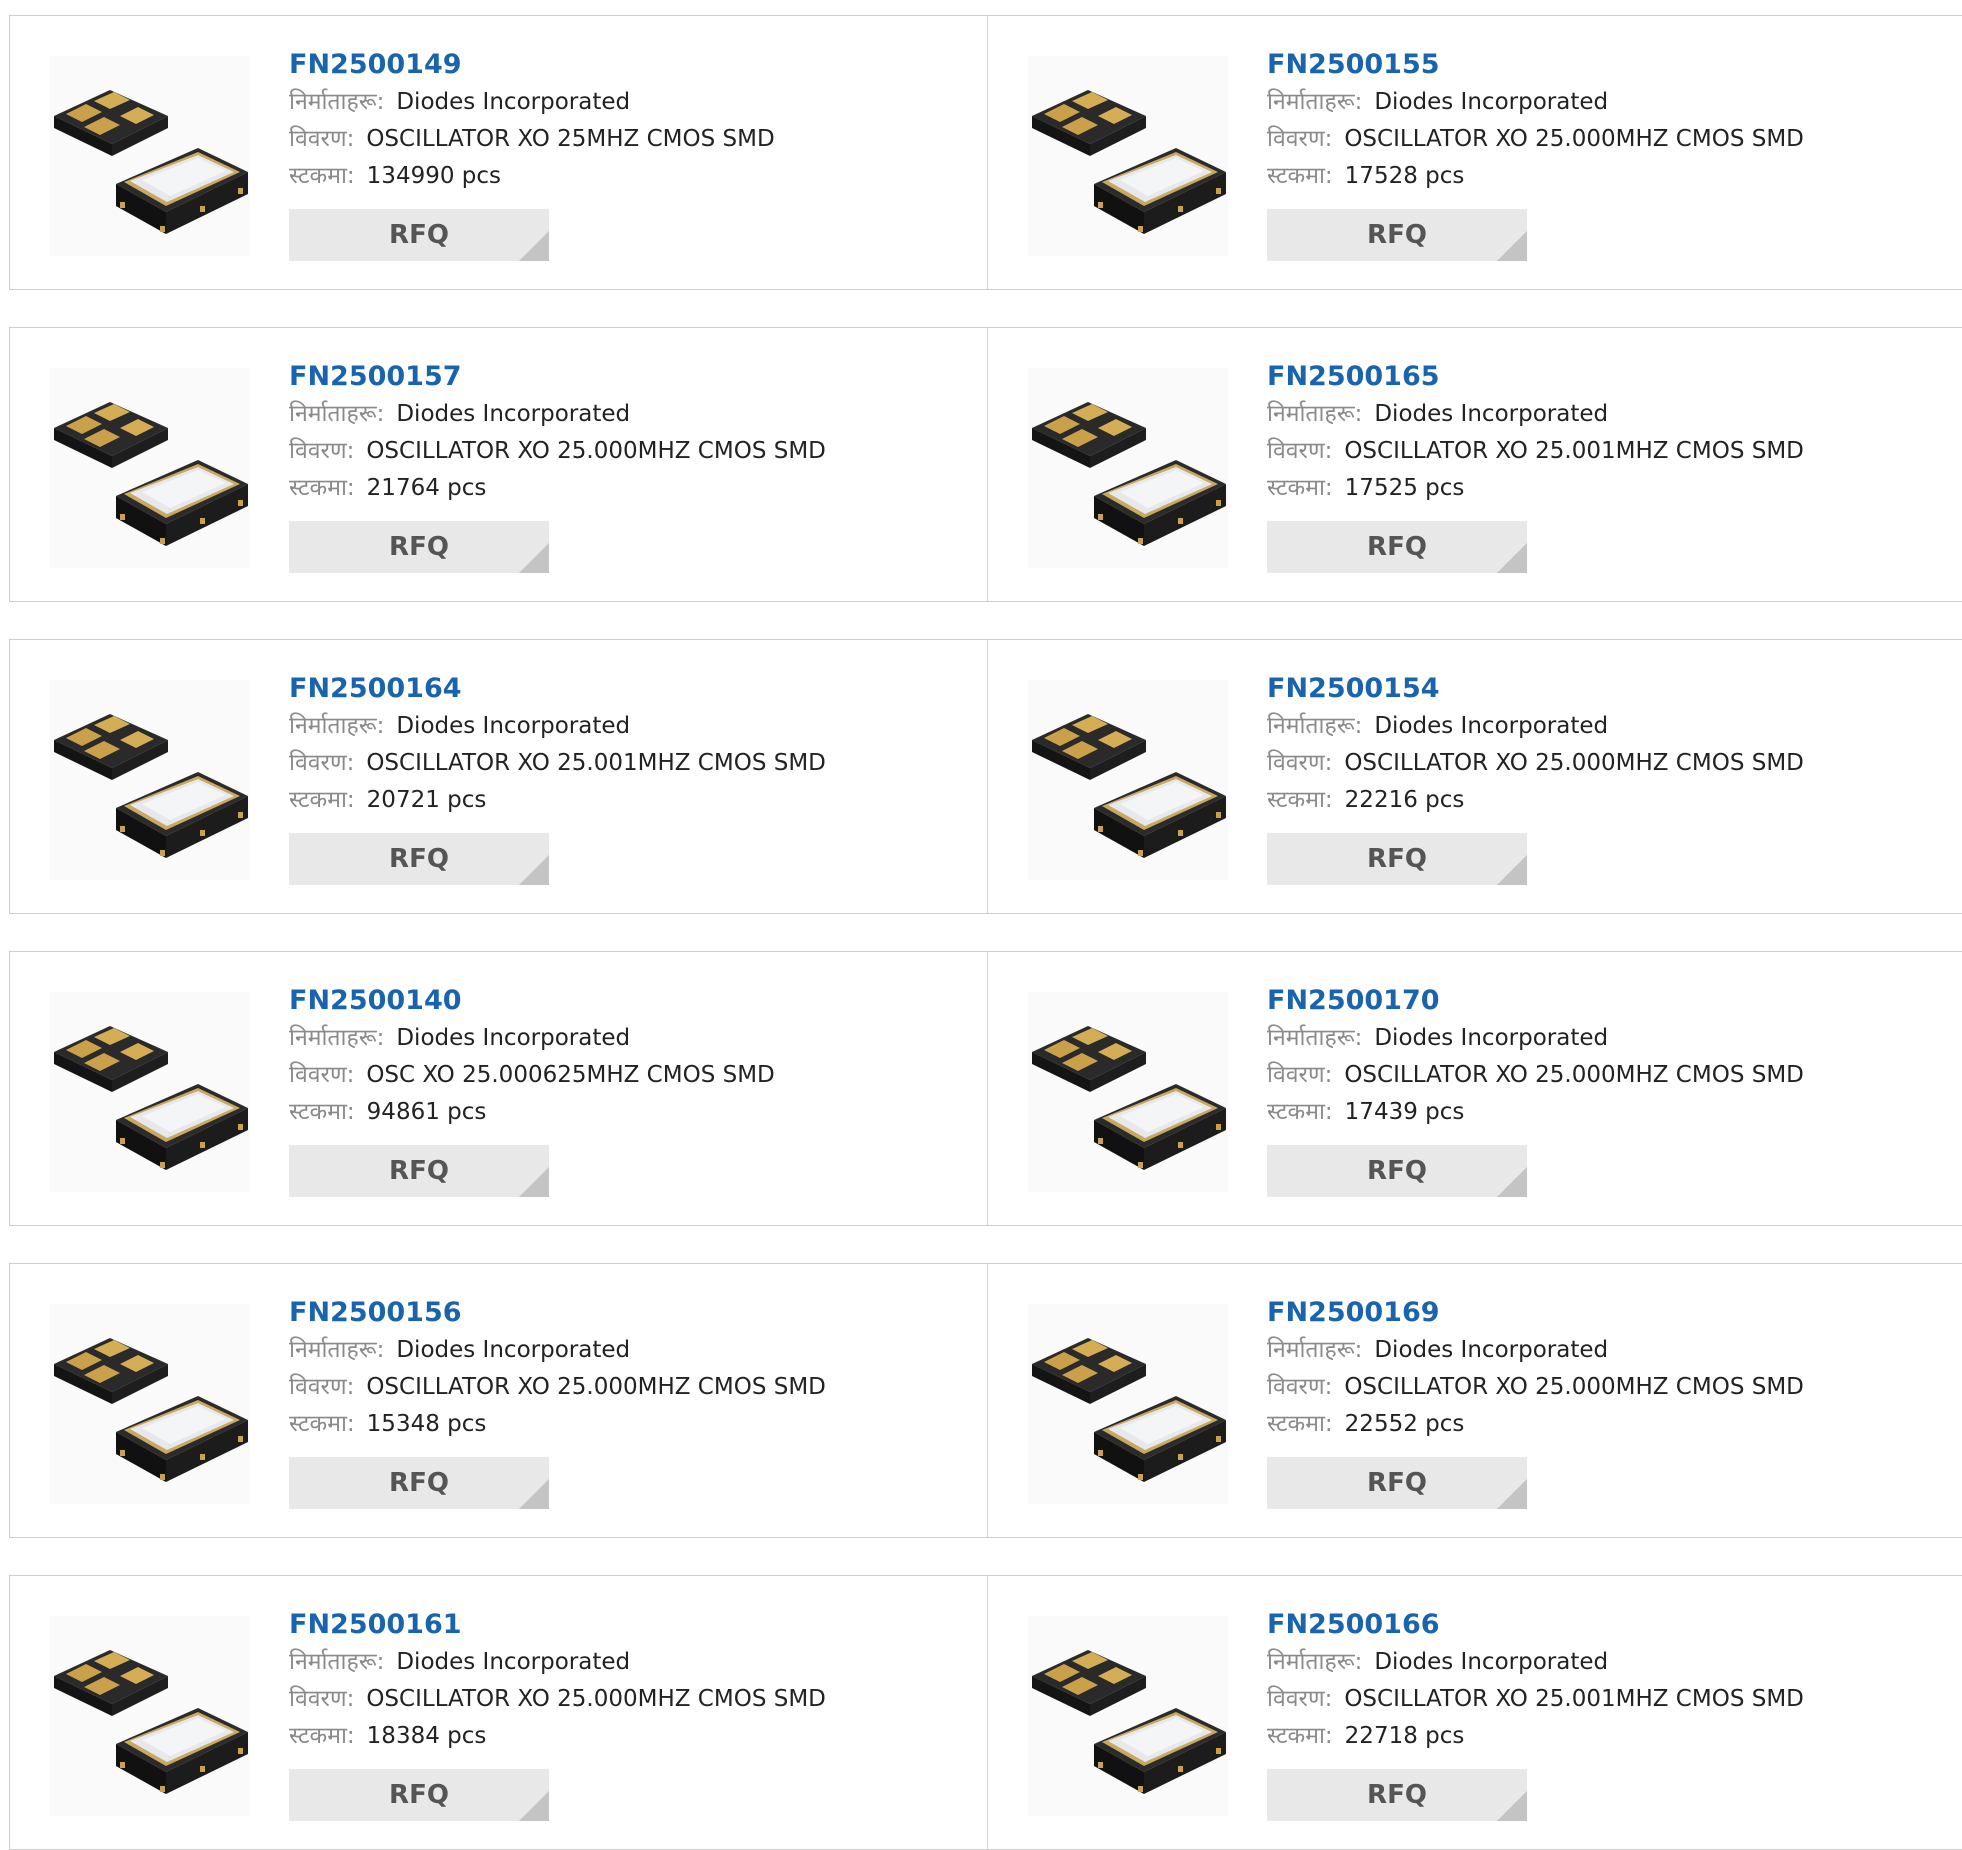  What do you see at coordinates (557, 800) in the screenshot?
I see `stock-line: स्टकमा: 20721 pcs` at bounding box center [557, 800].